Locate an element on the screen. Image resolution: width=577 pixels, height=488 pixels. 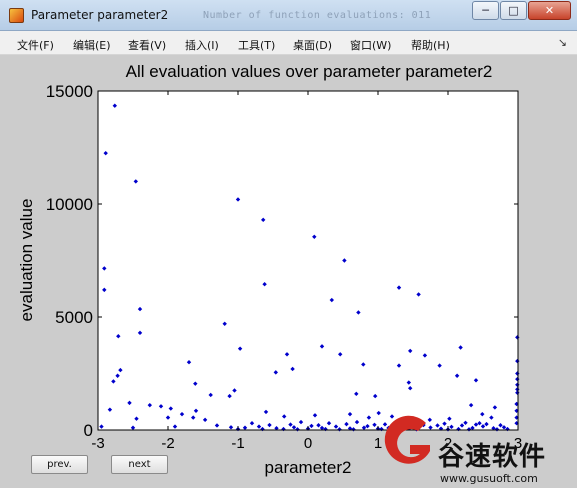
menu-view: 查看(V) is located at coordinates (147, 45).